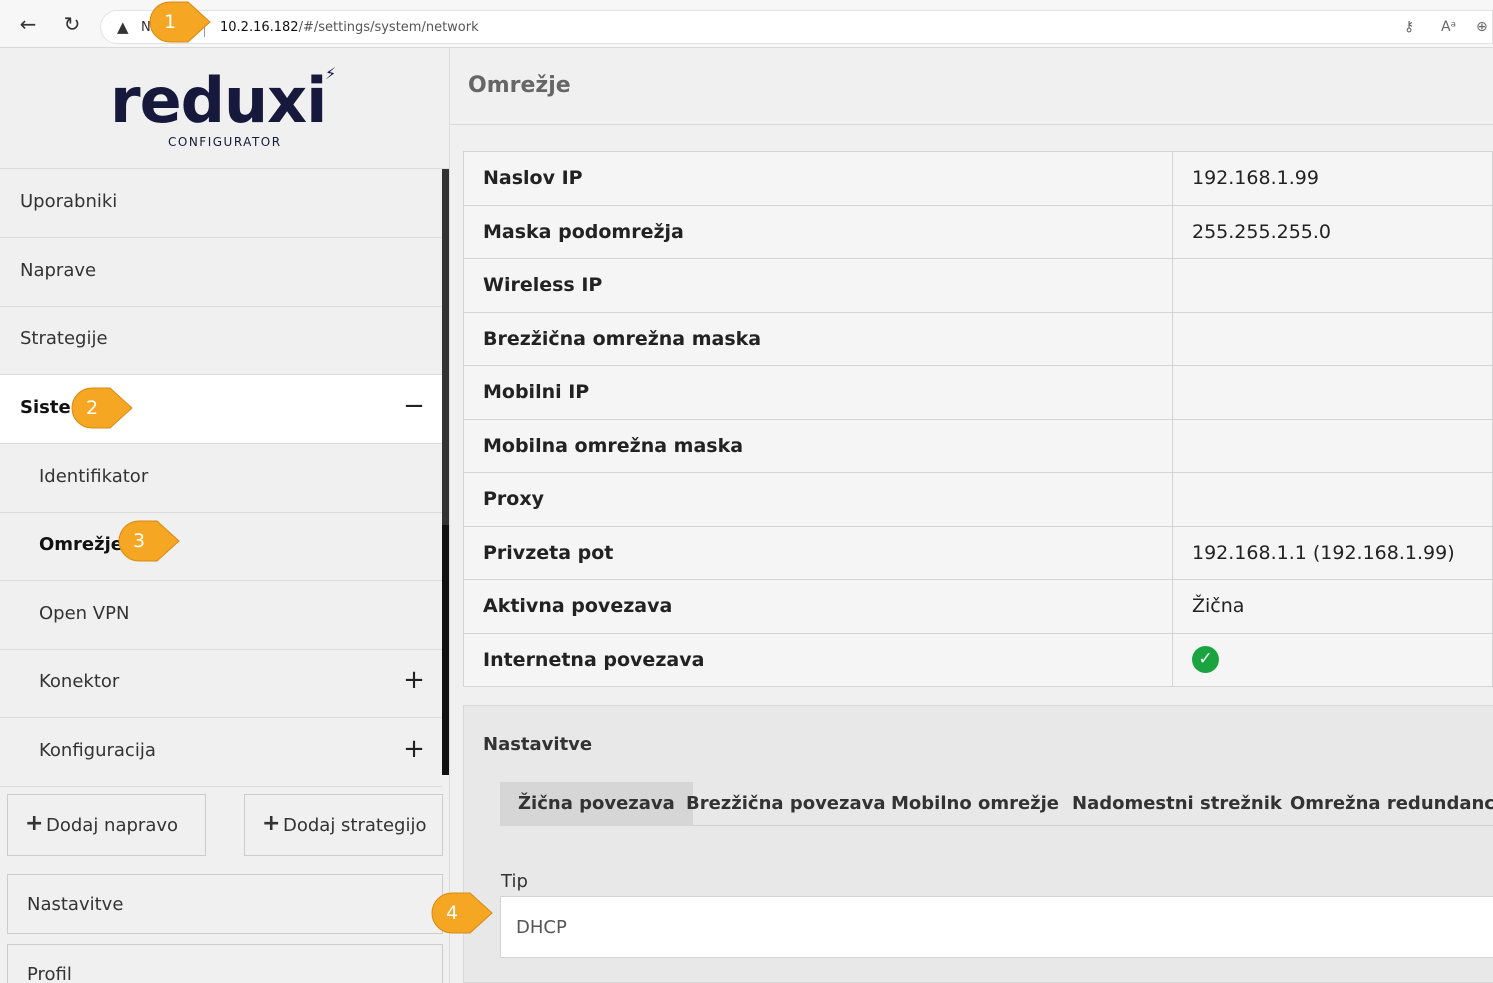 This screenshot has height=983, width=1493. What do you see at coordinates (64, 338) in the screenshot?
I see `sidebar-item-label: Strategije` at bounding box center [64, 338].